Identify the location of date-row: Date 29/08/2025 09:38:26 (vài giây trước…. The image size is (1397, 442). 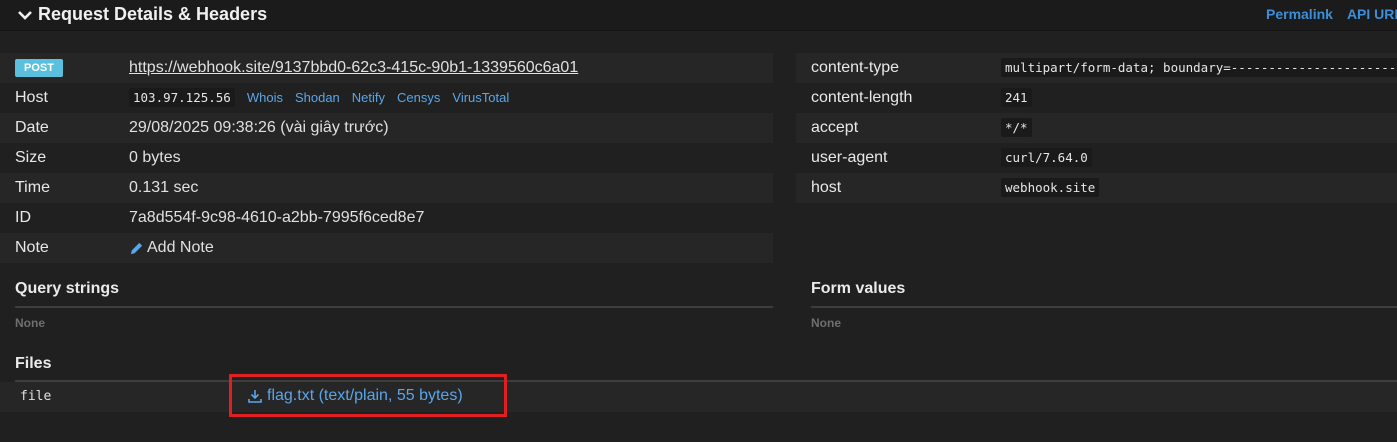
(386, 128).